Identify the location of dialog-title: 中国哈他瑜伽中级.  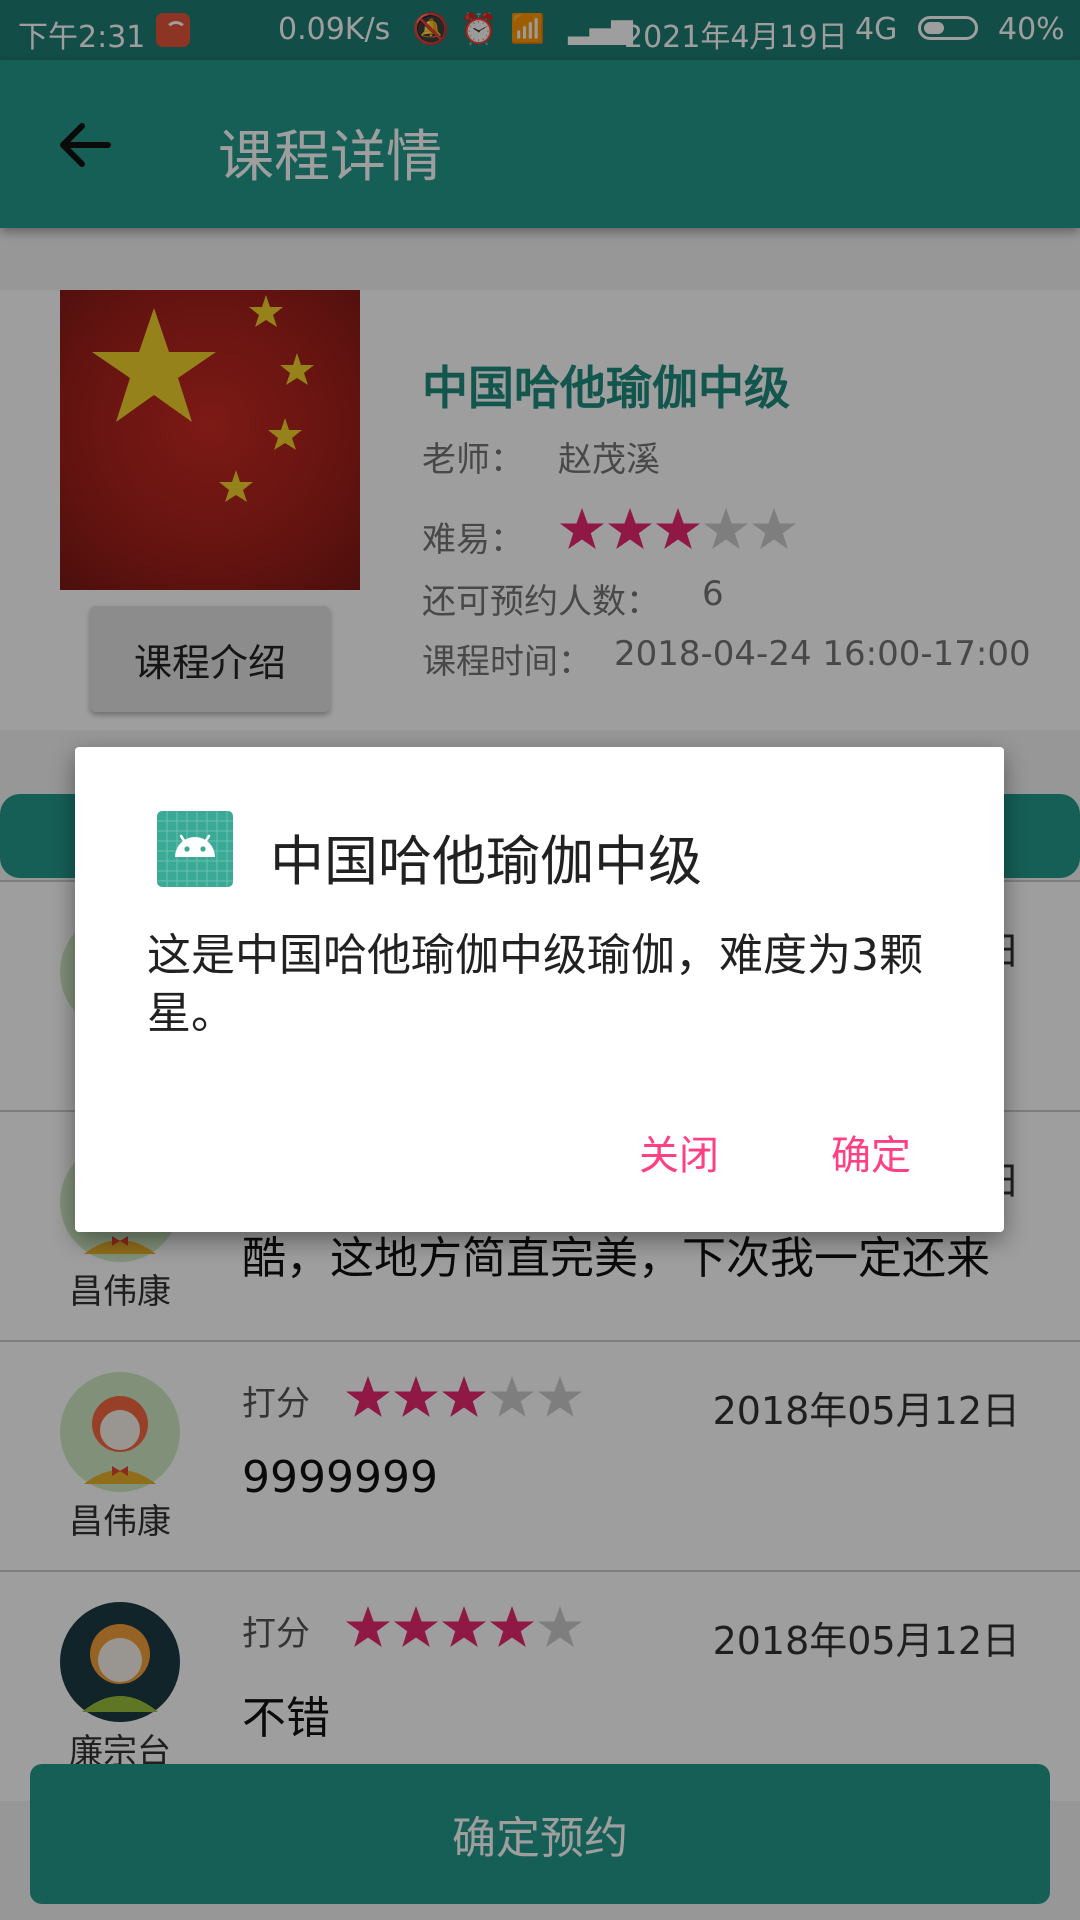
(486, 861).